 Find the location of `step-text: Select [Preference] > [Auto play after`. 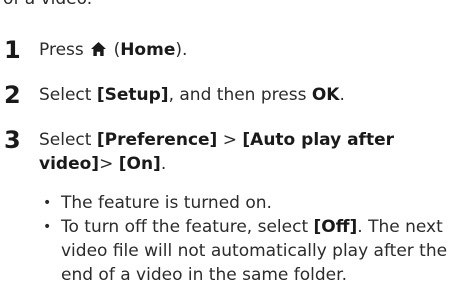

step-text: Select [Preference] > [Auto play after is located at coordinates (216, 140).